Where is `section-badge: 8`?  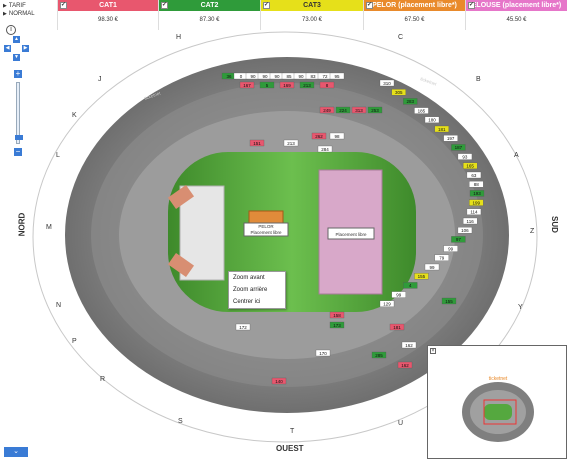 section-badge: 8 is located at coordinates (327, 85).